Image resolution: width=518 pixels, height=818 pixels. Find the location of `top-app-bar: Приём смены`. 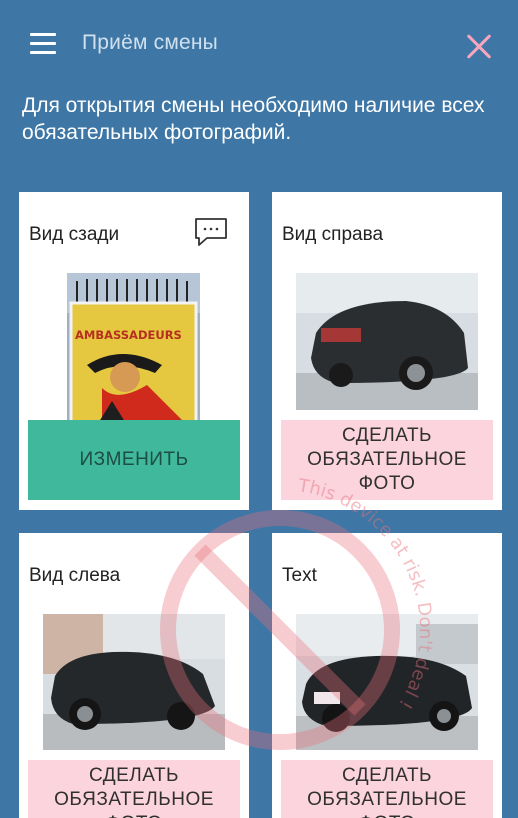

top-app-bar: Приём смены is located at coordinates (259, 44).